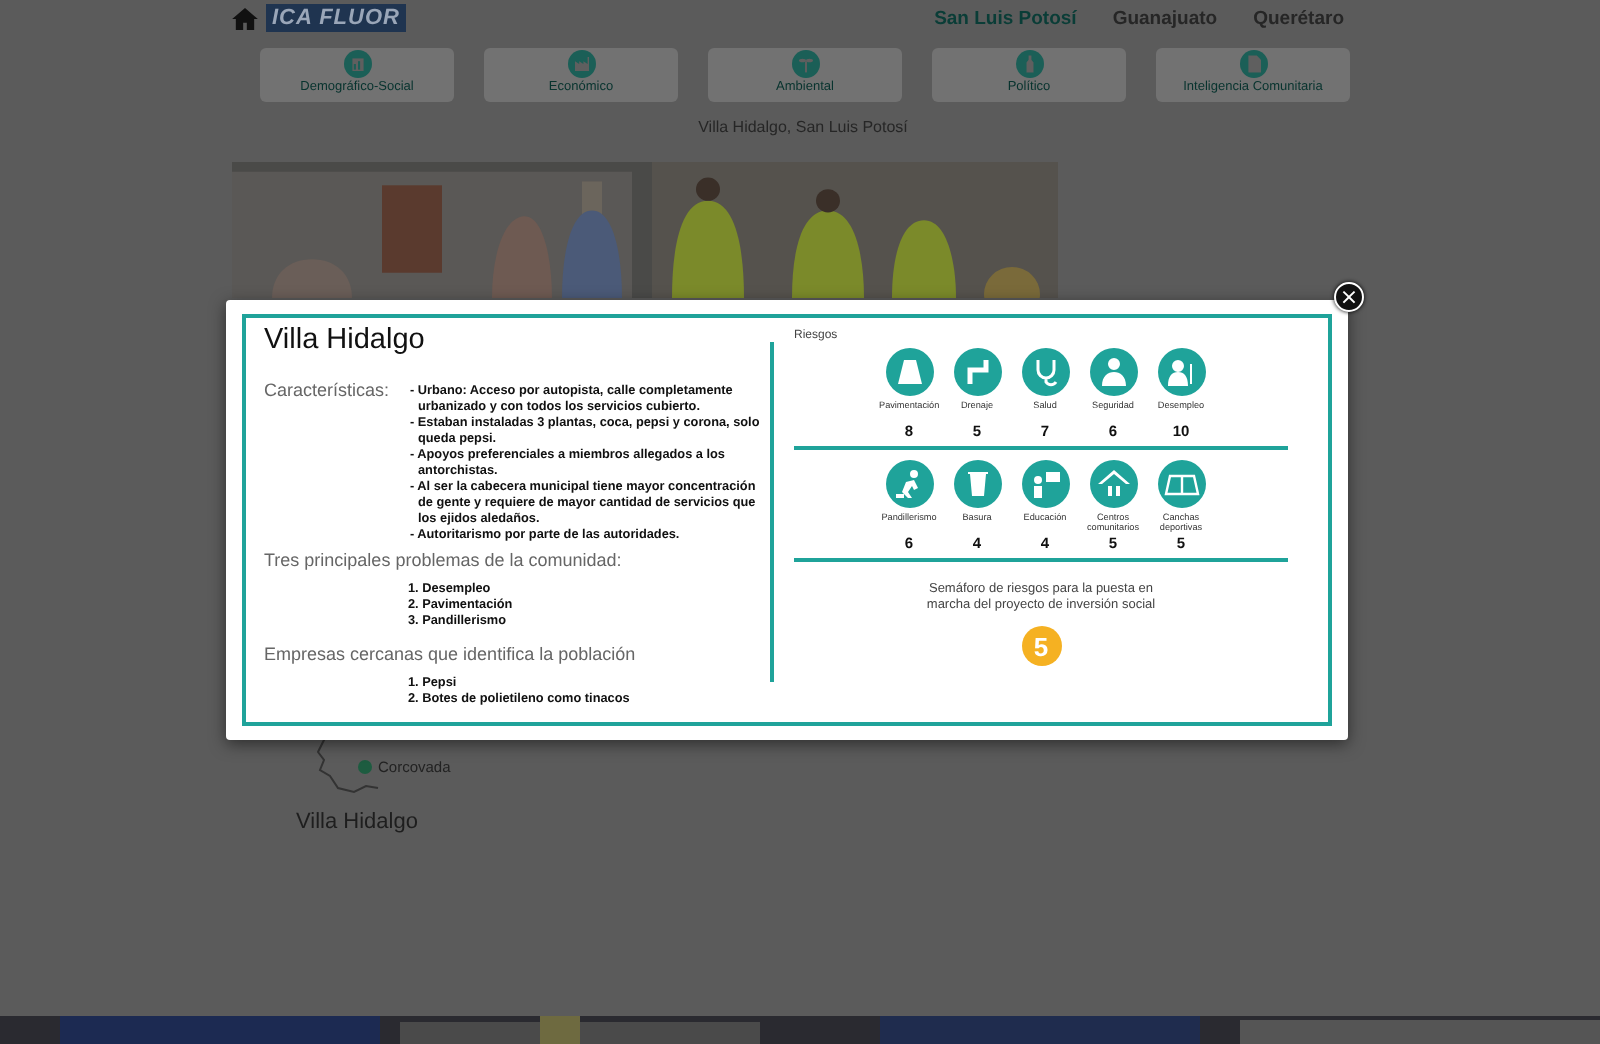  I want to click on map-title: Villa Hidalgo, so click(358, 822).